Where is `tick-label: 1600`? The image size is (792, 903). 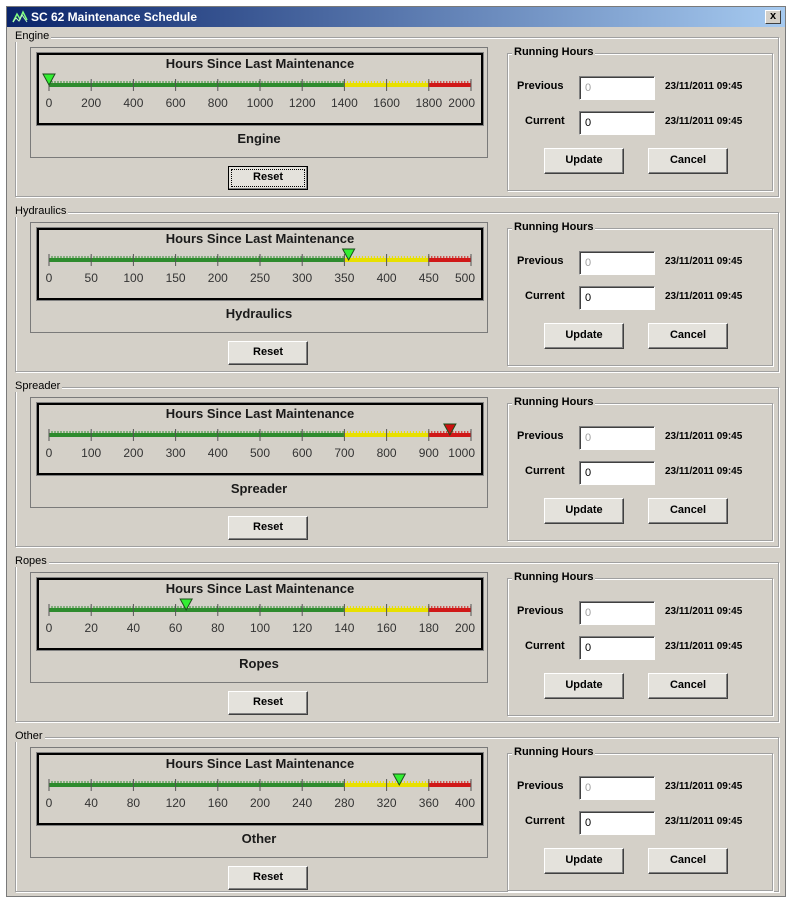 tick-label: 1600 is located at coordinates (386, 103).